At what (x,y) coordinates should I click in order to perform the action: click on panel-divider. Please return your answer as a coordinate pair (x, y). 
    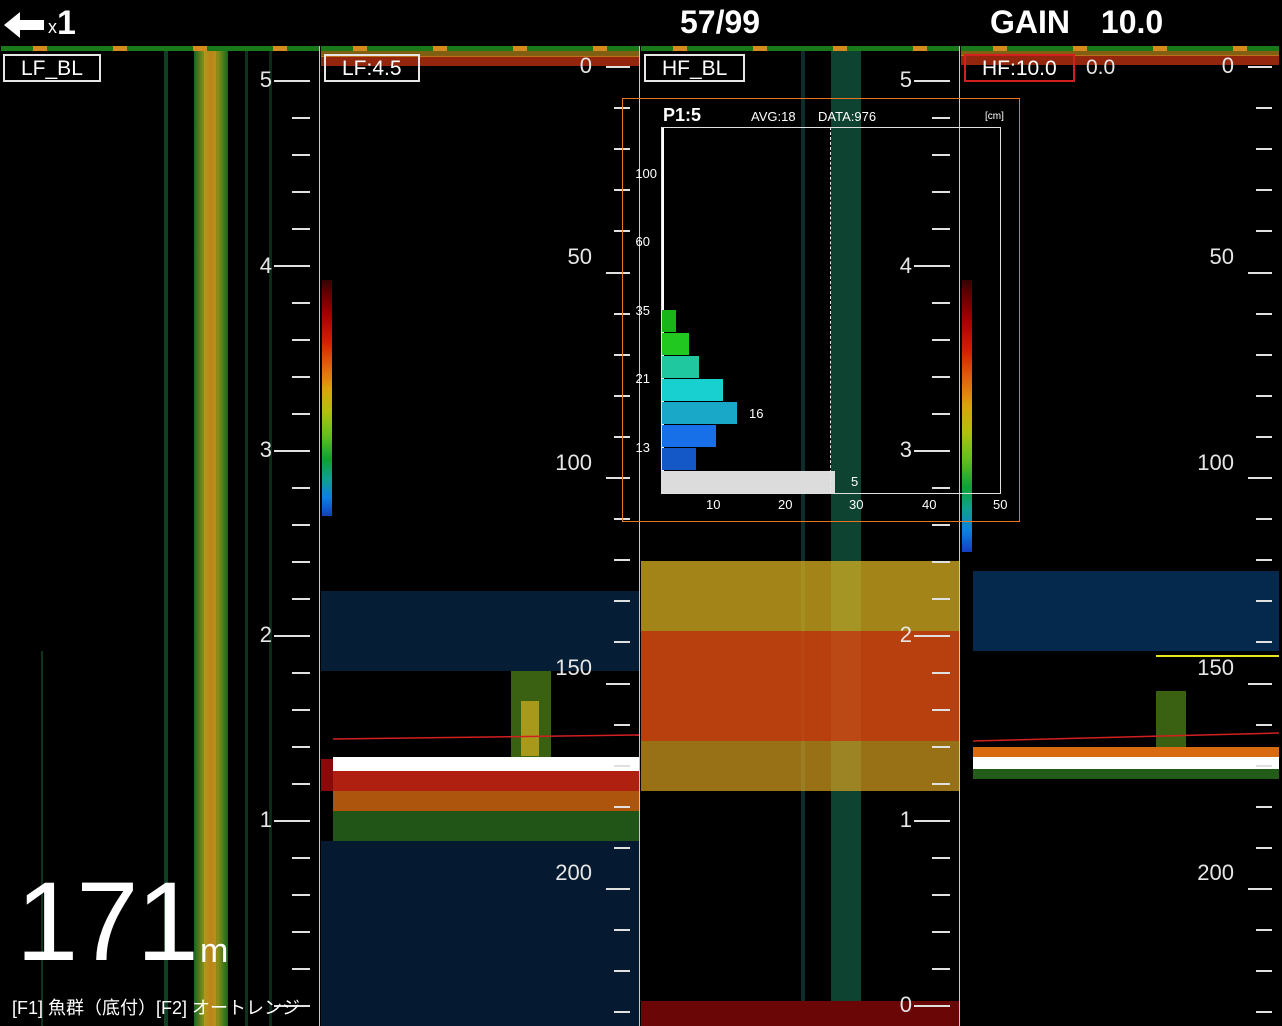
    Looking at the image, I should click on (319, 536).